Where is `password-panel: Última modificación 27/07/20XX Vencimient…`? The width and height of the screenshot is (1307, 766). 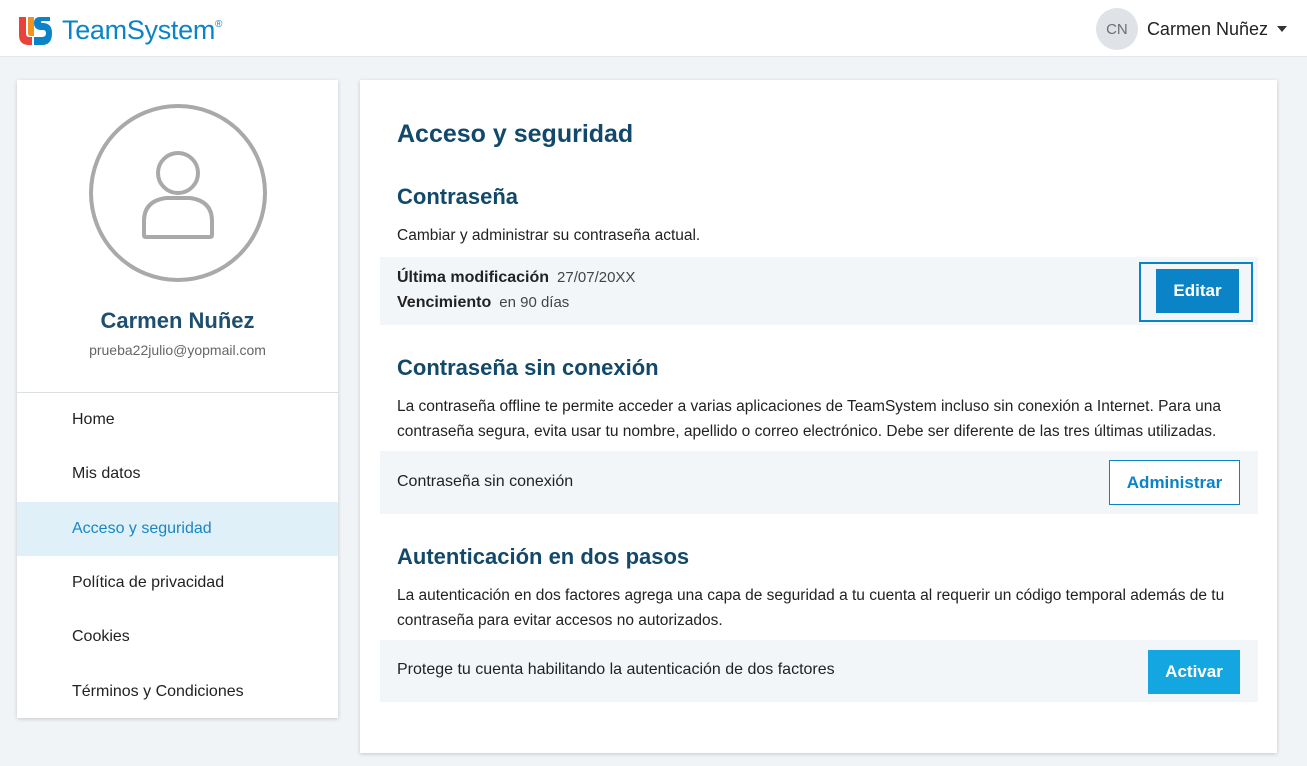 password-panel: Última modificación 27/07/20XX Vencimient… is located at coordinates (819, 291).